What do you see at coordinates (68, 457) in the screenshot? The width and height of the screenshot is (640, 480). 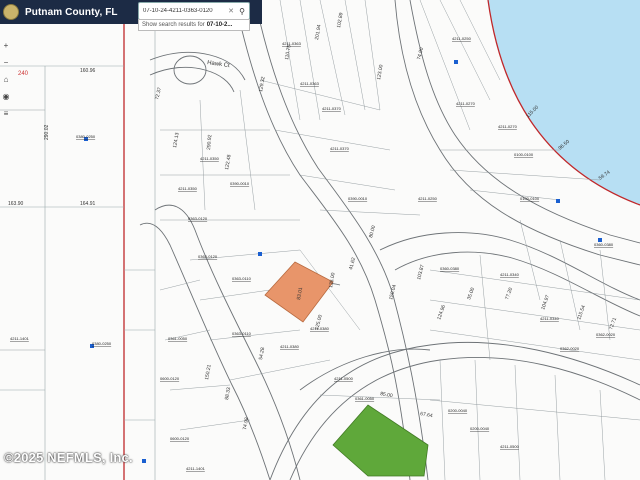 I see `mls-watermark: ©2025 NEFMLS, Inc.` at bounding box center [68, 457].